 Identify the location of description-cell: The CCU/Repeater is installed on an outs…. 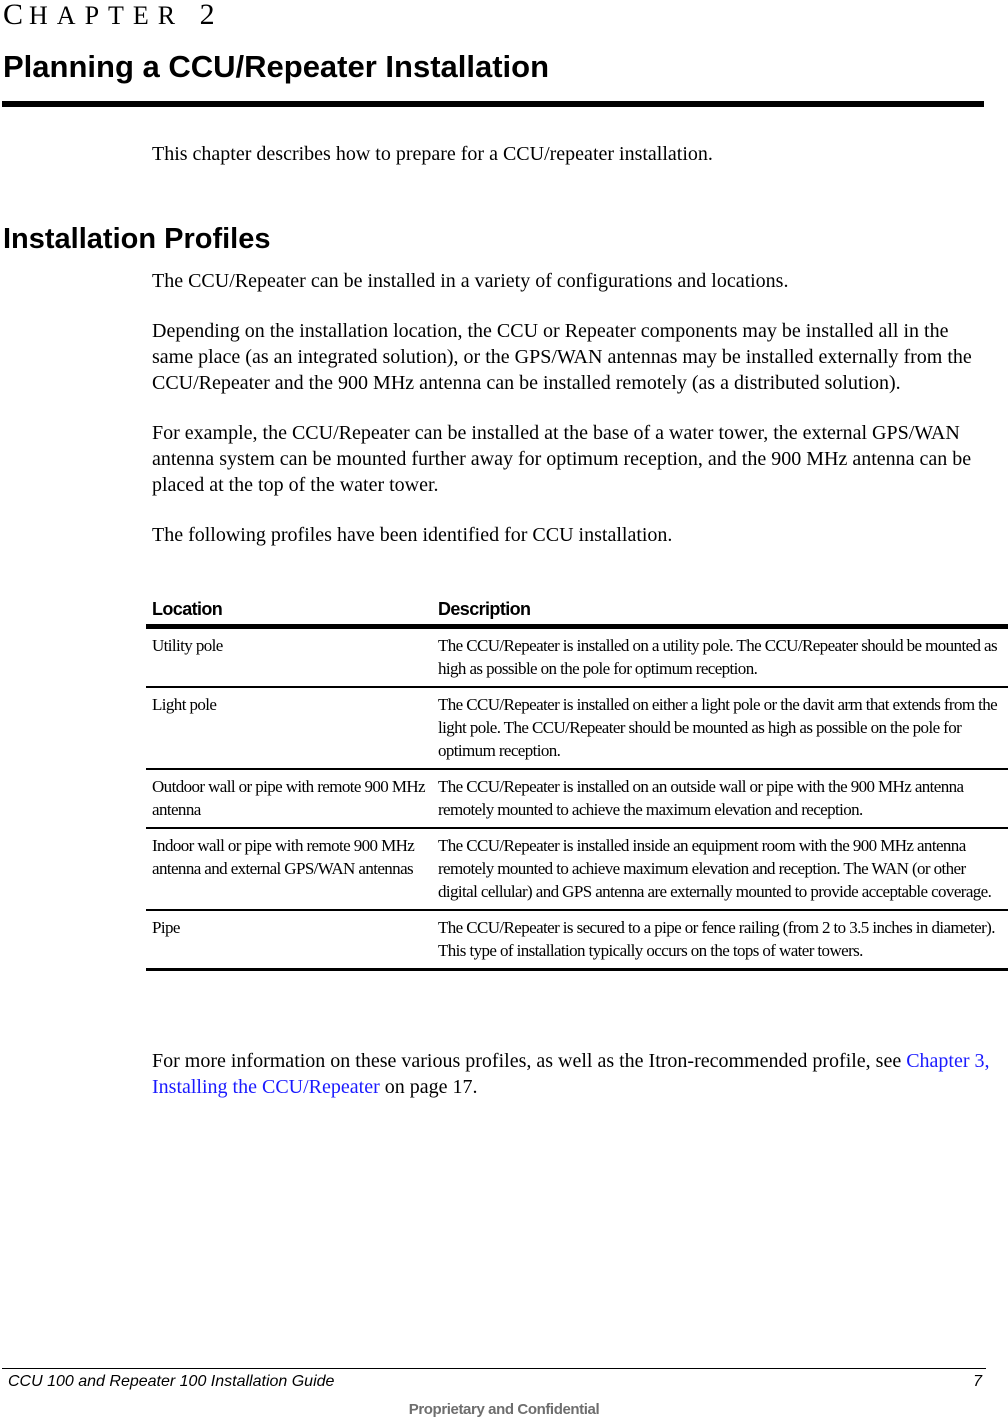
(720, 799).